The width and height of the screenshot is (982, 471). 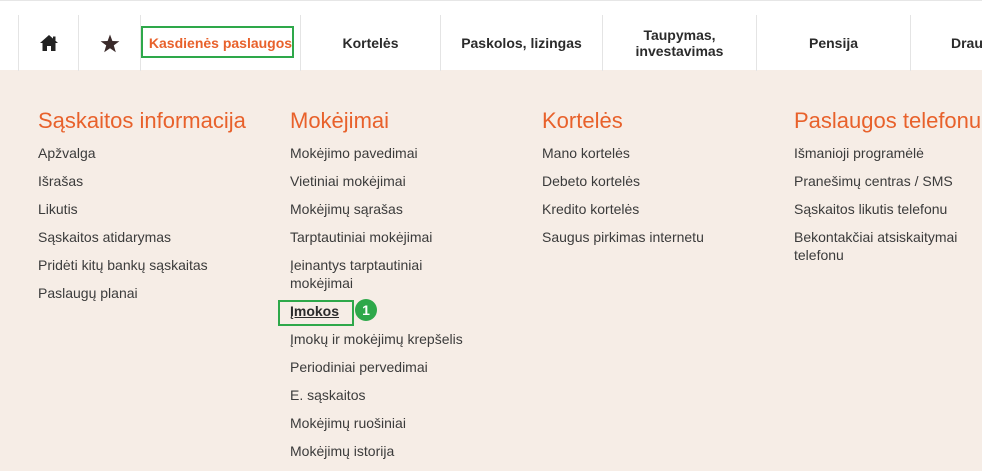 I want to click on menu-link: Mokėjimo pavedimai, so click(x=390, y=153).